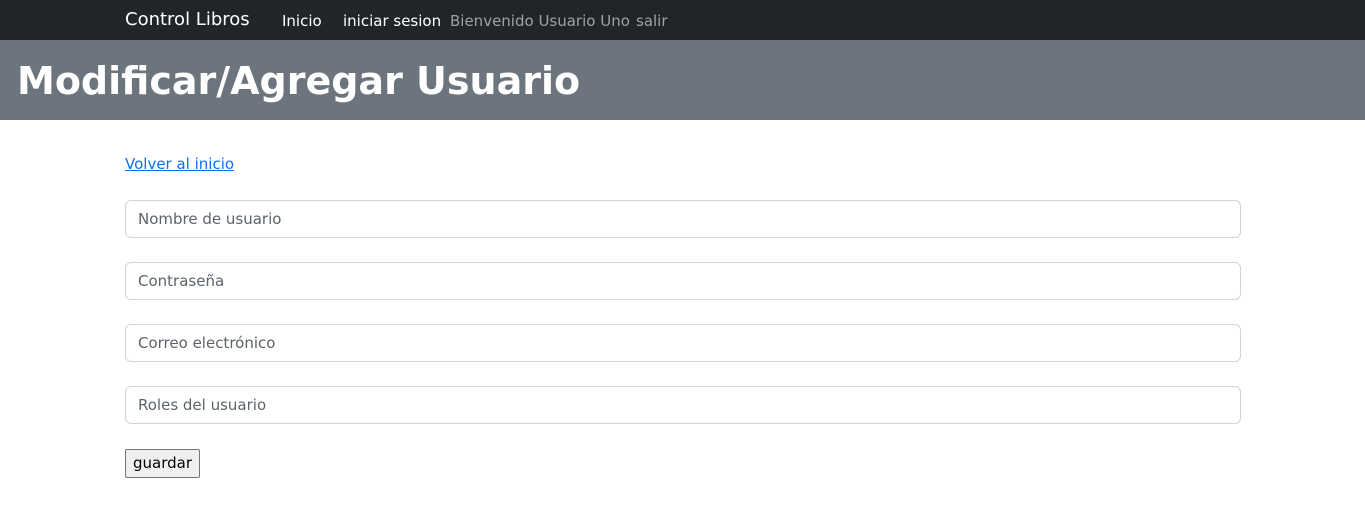  Describe the element at coordinates (299, 81) in the screenshot. I see `page-title: Modificar/Agregar Usuario` at that location.